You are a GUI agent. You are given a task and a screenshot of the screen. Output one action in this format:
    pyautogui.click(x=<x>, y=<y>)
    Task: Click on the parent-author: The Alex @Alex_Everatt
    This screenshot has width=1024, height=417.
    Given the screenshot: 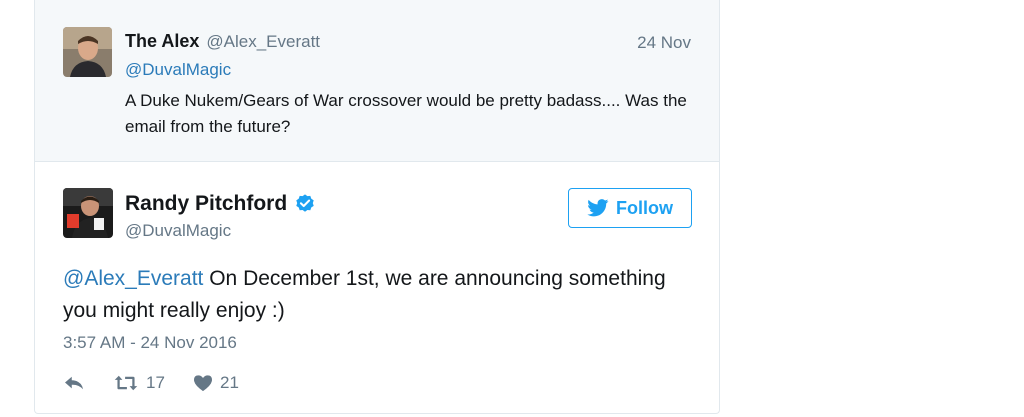 What is the action you would take?
    pyautogui.click(x=222, y=41)
    